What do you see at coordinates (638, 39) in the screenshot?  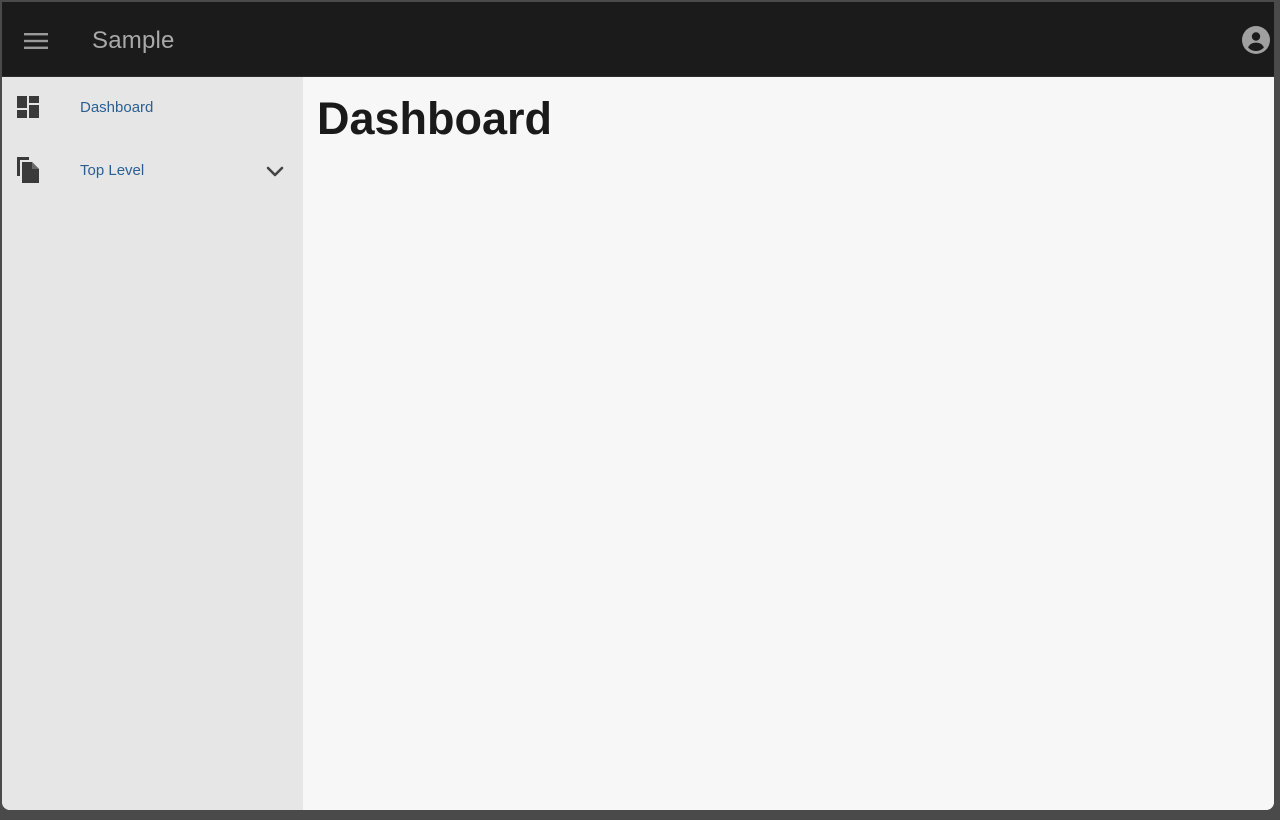 I see `app-bar: Sample` at bounding box center [638, 39].